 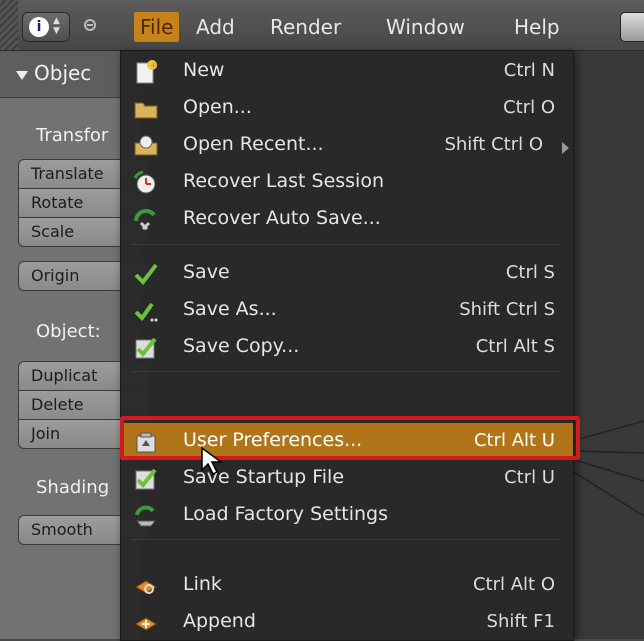 What do you see at coordinates (347, 108) in the screenshot?
I see `menu-item-open: Open... Ctrl O` at bounding box center [347, 108].